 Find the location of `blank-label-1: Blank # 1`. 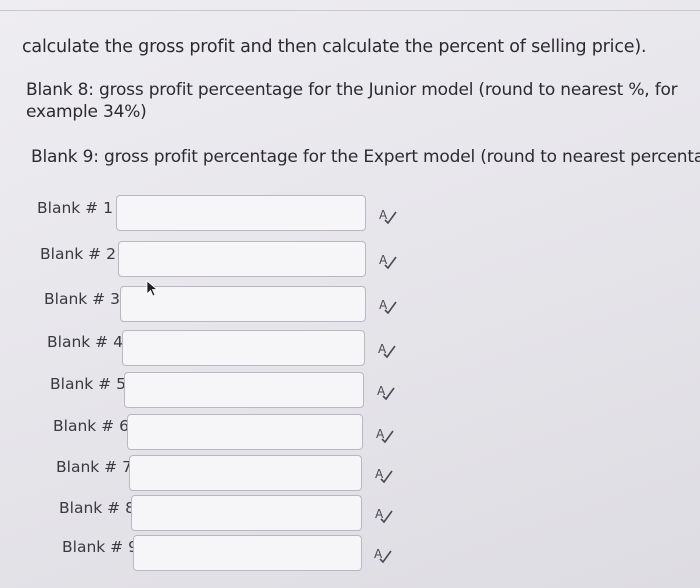

blank-label-1: Blank # 1 is located at coordinates (75, 208).